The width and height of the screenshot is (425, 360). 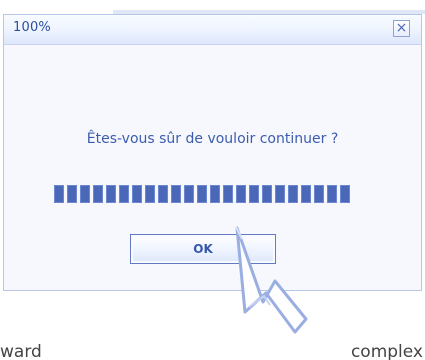 What do you see at coordinates (21, 351) in the screenshot?
I see `footer-left-text: ward` at bounding box center [21, 351].